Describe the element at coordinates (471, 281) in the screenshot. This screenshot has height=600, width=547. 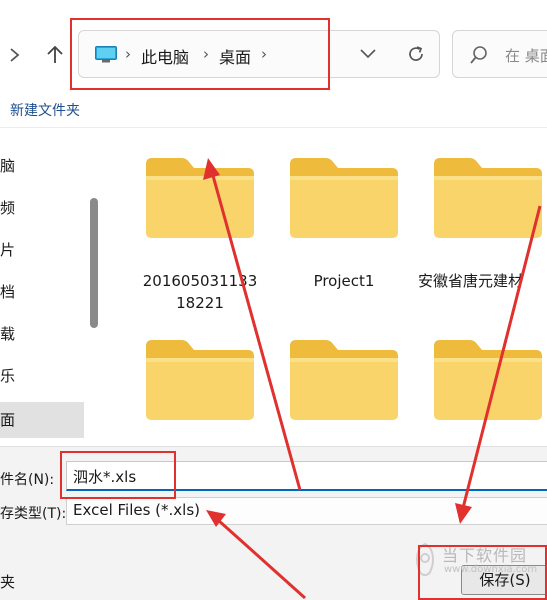
I see `folder-name: 安徽省唐元建材` at that location.